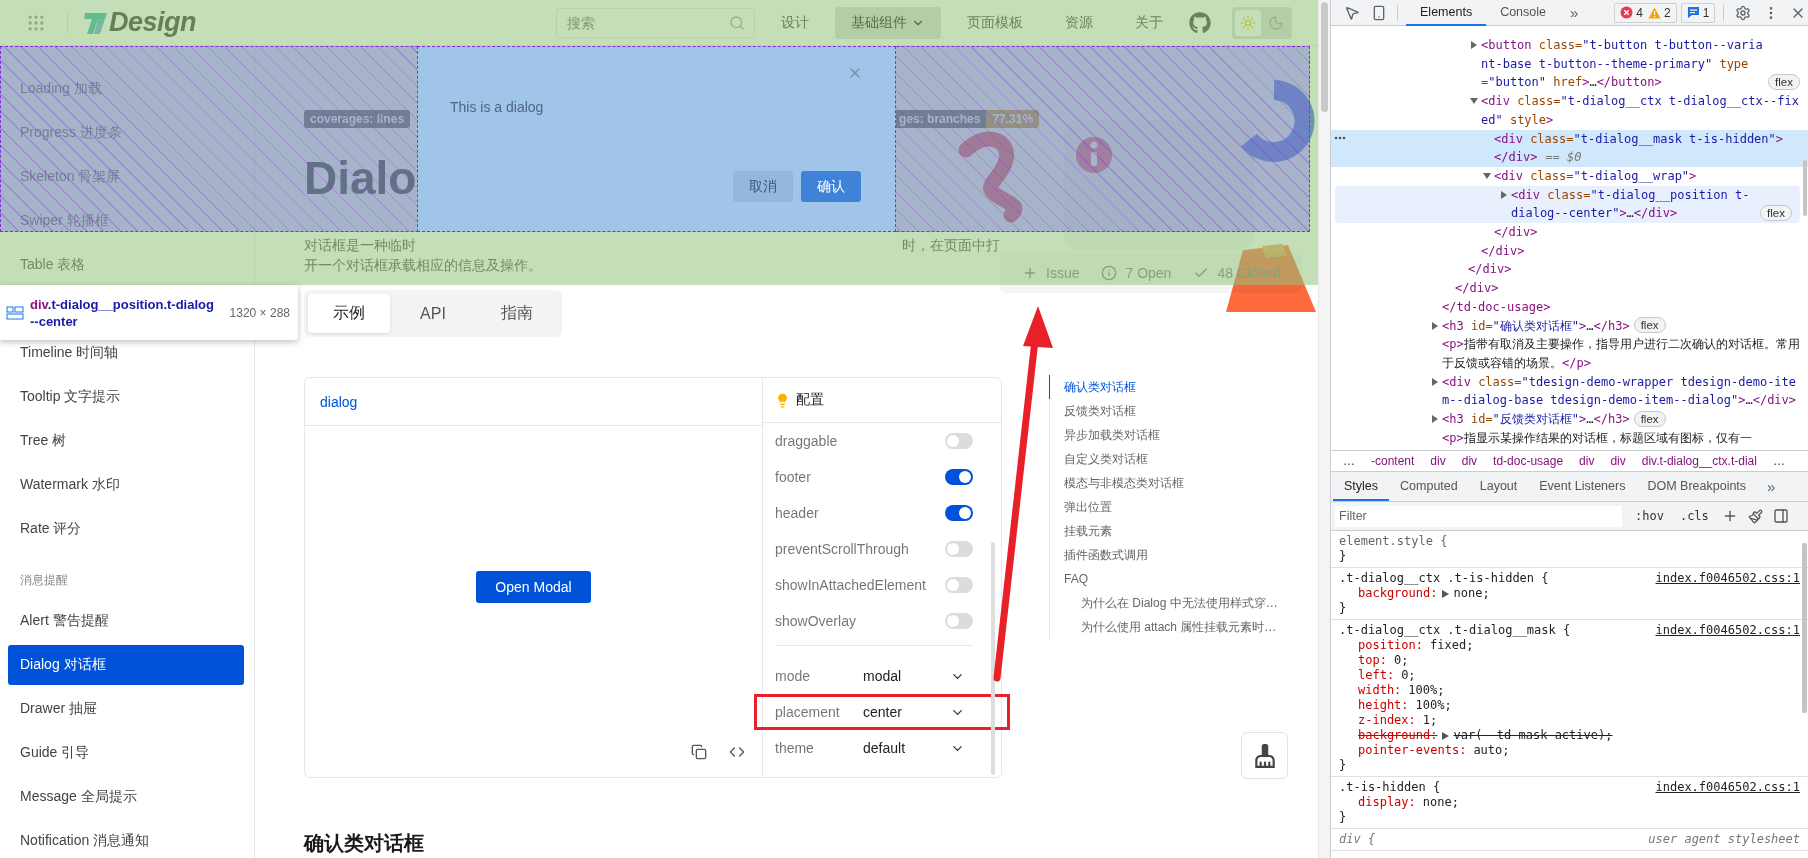 This screenshot has width=1808, height=858. I want to click on sidebar-item: Alert 警告提醒, so click(126, 621).